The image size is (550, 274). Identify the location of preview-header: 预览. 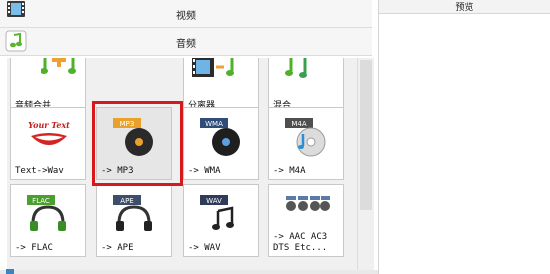
(464, 7).